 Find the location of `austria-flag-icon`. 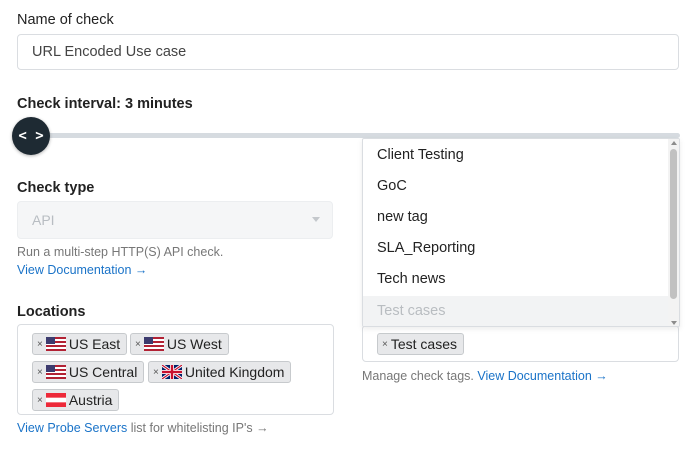

austria-flag-icon is located at coordinates (55, 400).